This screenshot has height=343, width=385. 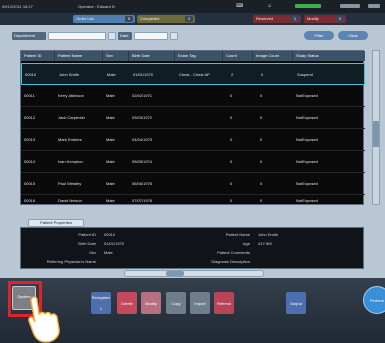 What do you see at coordinates (319, 35) in the screenshot?
I see `filter-button: Filter` at bounding box center [319, 35].